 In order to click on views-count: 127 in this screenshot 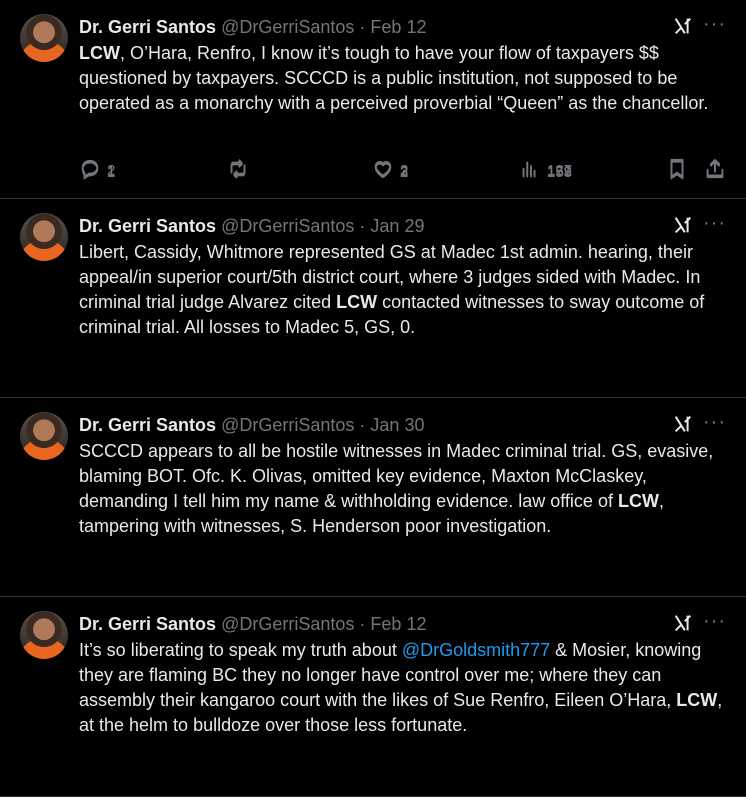, I will do `click(560, 170)`.